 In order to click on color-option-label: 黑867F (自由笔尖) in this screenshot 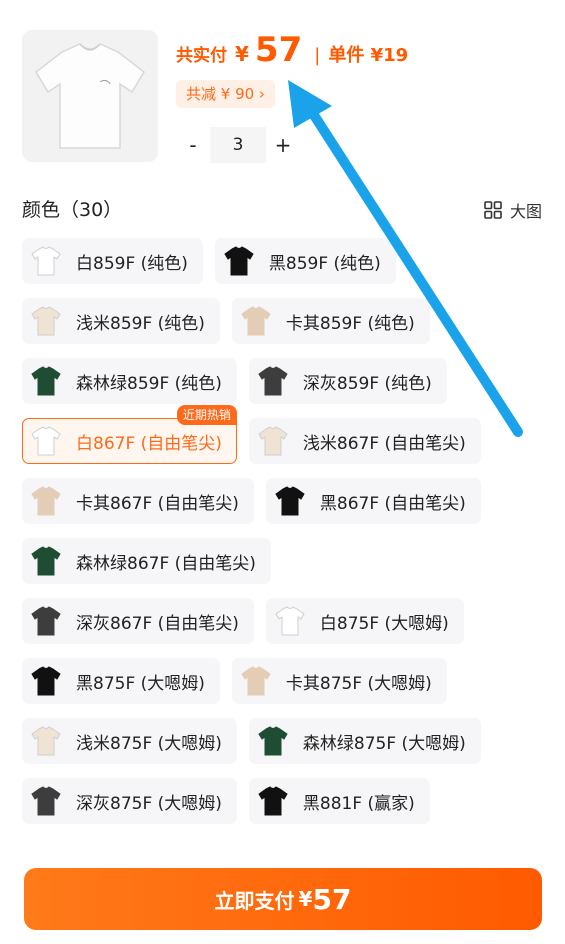, I will do `click(392, 503)`.